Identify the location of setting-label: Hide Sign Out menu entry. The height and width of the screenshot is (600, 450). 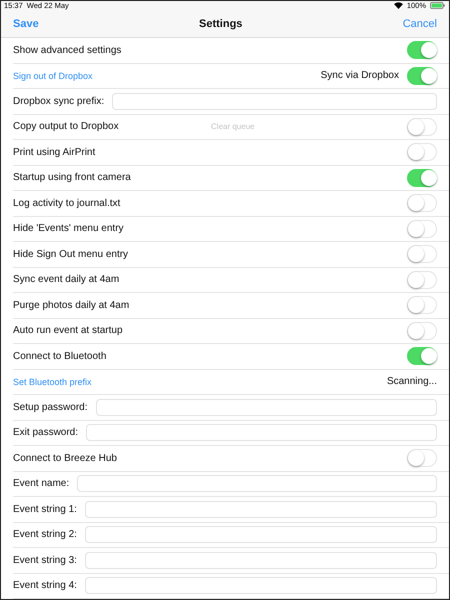
(70, 254).